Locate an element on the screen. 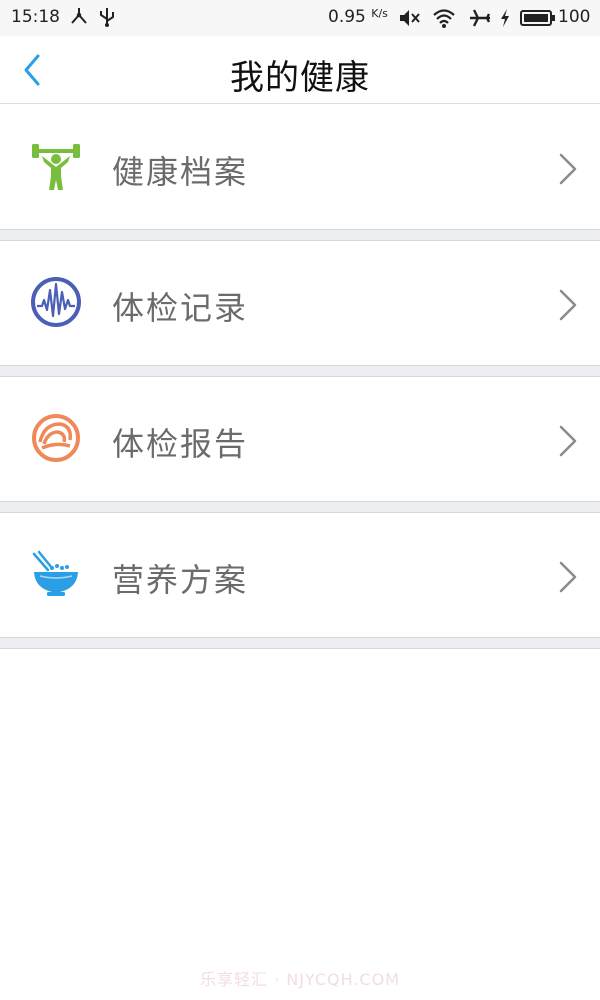 The width and height of the screenshot is (600, 1000). page-title: 我的健康 is located at coordinates (300, 78).